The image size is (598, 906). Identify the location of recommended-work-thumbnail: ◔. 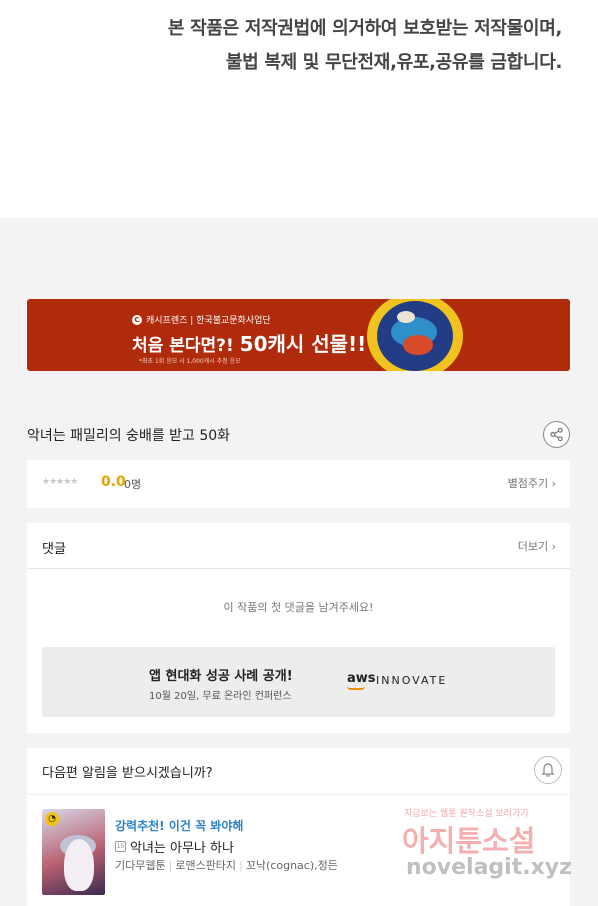
(73, 852).